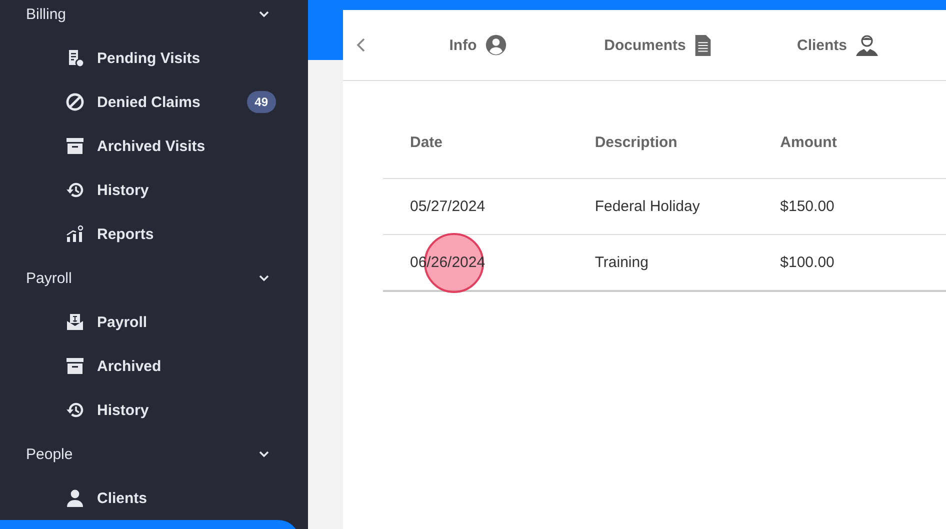 This screenshot has width=946, height=529. I want to click on block-icon, so click(75, 102).